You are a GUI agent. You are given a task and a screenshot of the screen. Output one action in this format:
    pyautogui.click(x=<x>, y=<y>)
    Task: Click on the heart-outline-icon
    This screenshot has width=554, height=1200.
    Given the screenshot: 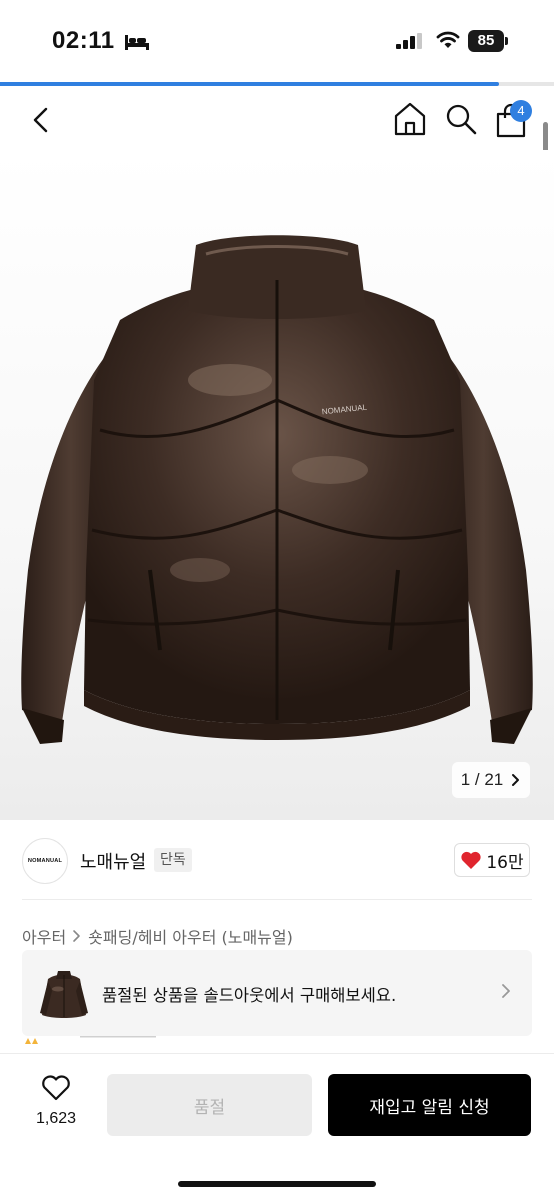 What is the action you would take?
    pyautogui.click(x=56, y=1088)
    